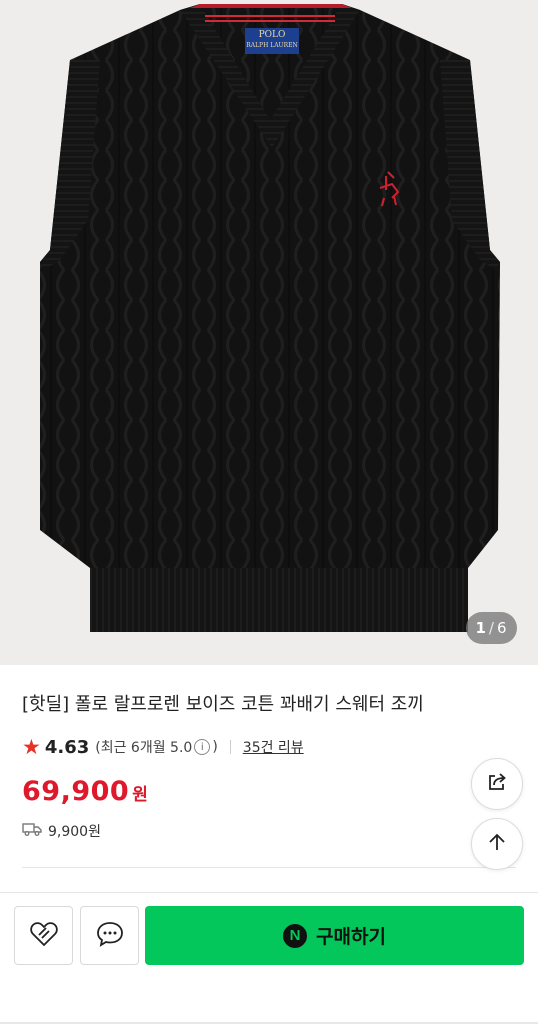 This screenshot has width=538, height=1024. I want to click on image-counter: 1 / 6, so click(491, 628).